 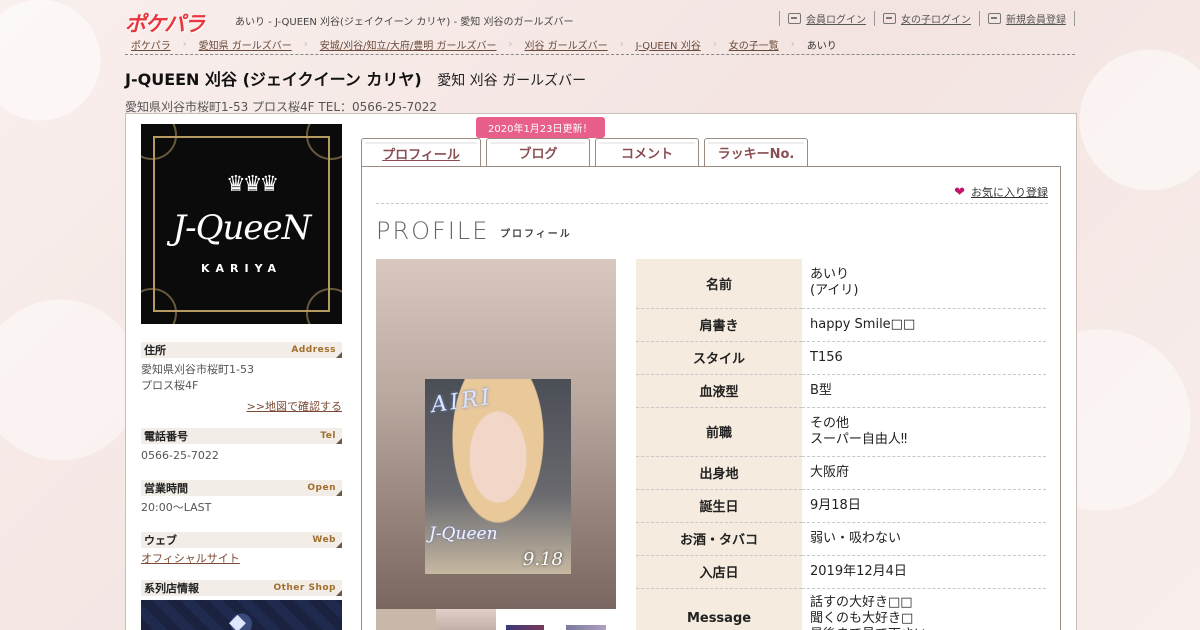 What do you see at coordinates (1009, 192) in the screenshot?
I see `favorite-link: お気に入り登録` at bounding box center [1009, 192].